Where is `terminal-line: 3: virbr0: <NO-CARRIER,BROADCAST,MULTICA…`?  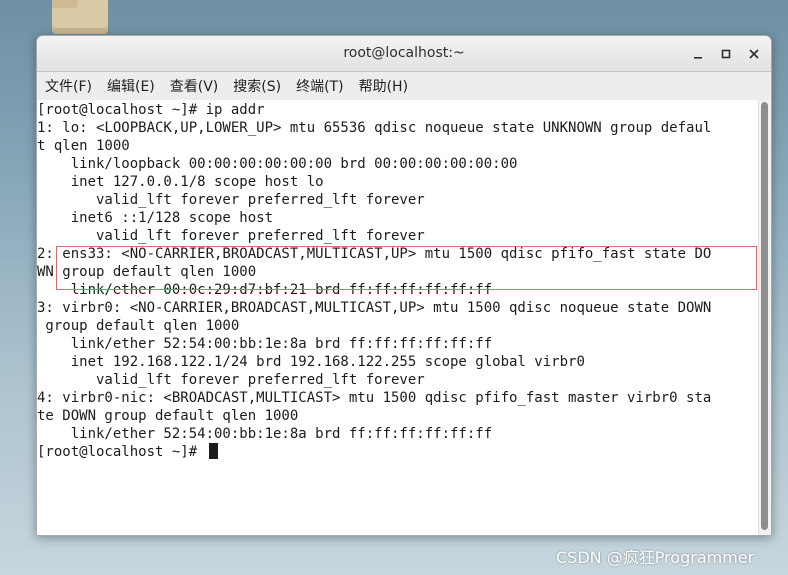 terminal-line: 3: virbr0: <NO-CARRIER,BROADCAST,MULTICA… is located at coordinates (374, 308).